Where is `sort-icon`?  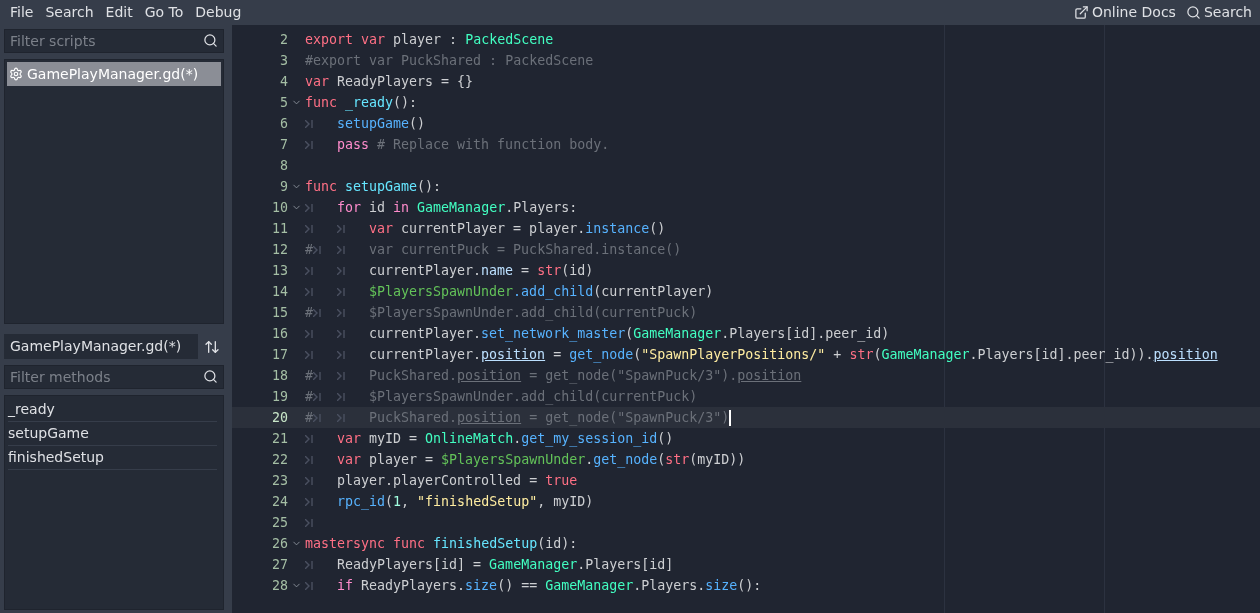 sort-icon is located at coordinates (212, 346).